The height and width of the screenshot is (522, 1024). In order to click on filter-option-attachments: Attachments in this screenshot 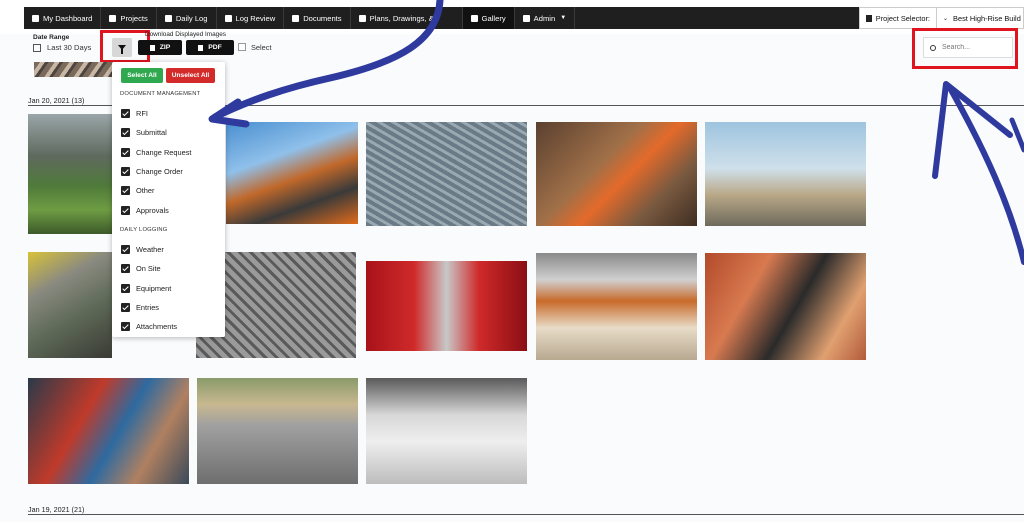, I will do `click(149, 326)`.